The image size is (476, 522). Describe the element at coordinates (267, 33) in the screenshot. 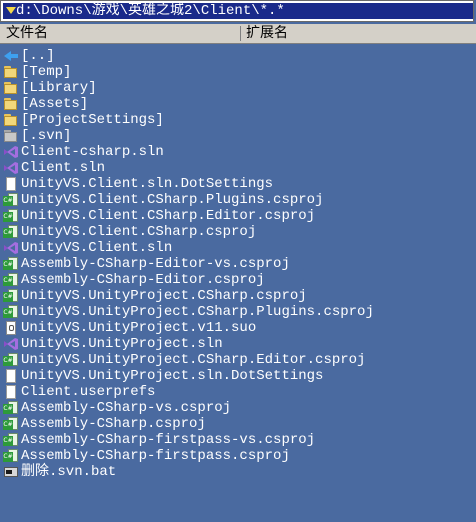

I see `column-header-extension: 扩展名` at that location.